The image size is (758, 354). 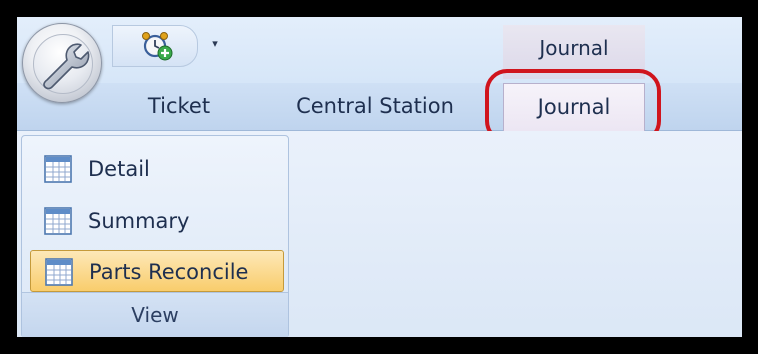 I want to click on summary-button: Summary, so click(x=157, y=221).